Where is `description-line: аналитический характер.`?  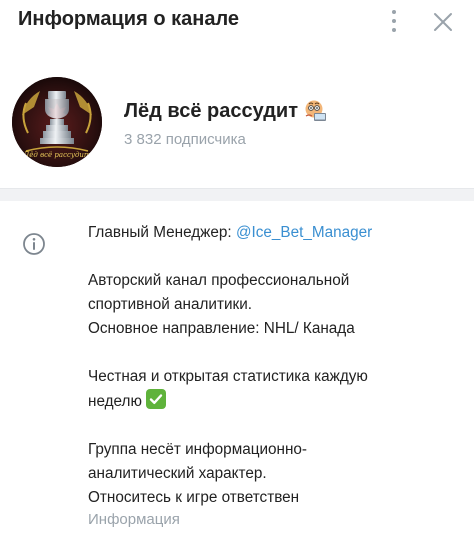
description-line: аналитический характер. is located at coordinates (177, 473).